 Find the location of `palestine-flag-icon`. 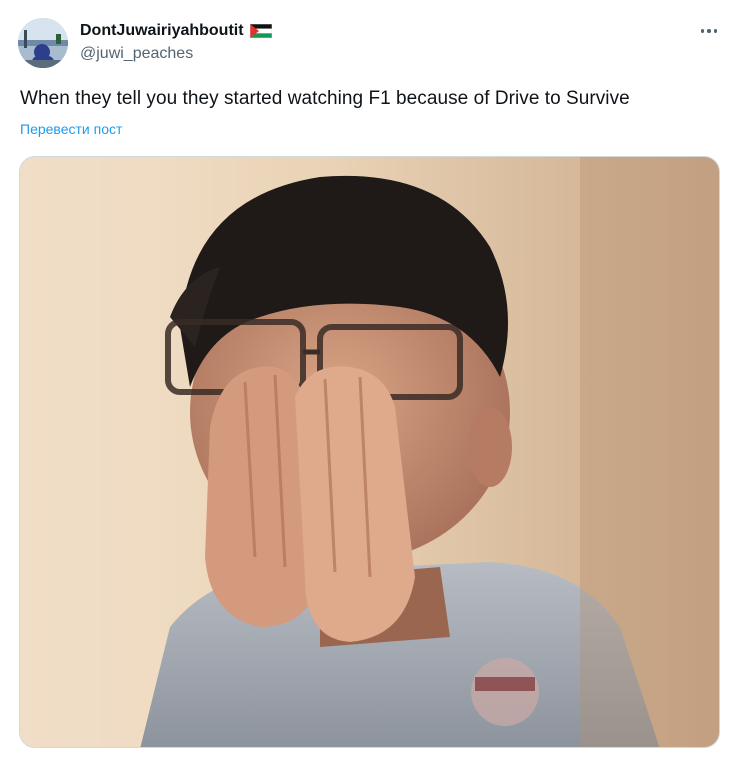

palestine-flag-icon is located at coordinates (260, 31).